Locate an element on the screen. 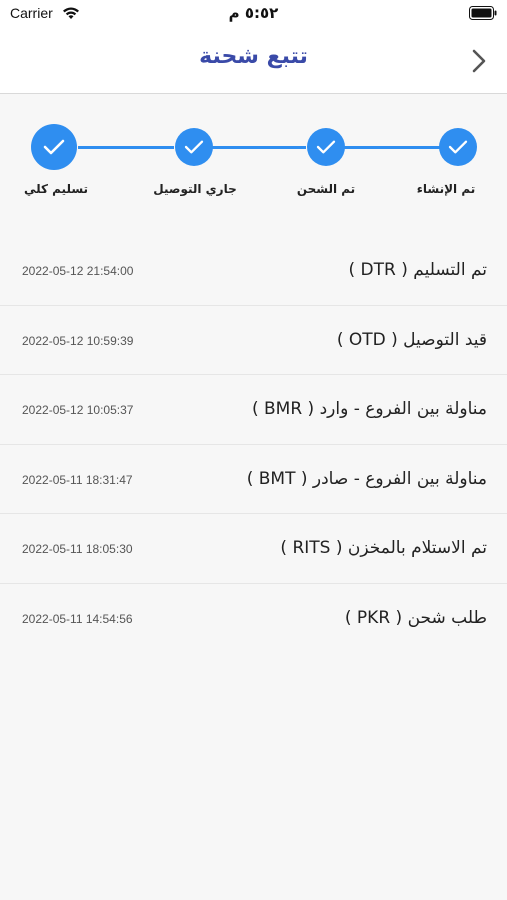 The height and width of the screenshot is (900, 507). step-indicator-full-delivery is located at coordinates (54, 147).